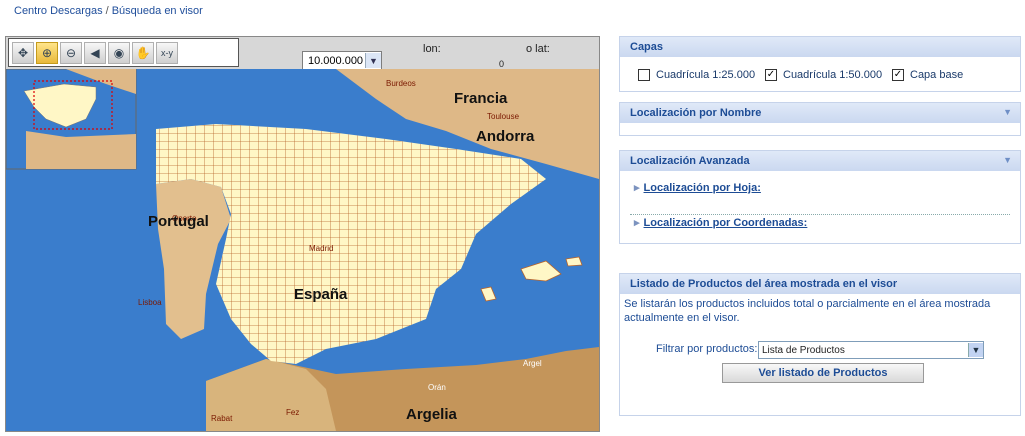  I want to click on previous-view-icon: ◀, so click(95, 52).